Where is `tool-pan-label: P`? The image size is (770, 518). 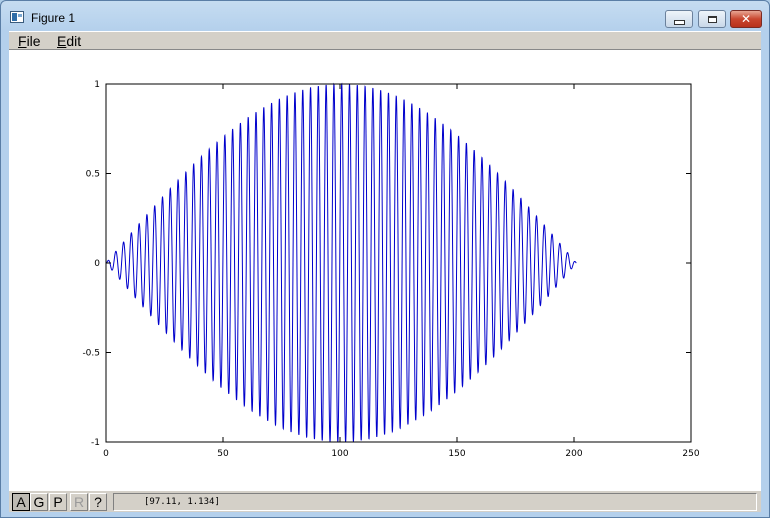
tool-pan-label: P is located at coordinates (58, 502).